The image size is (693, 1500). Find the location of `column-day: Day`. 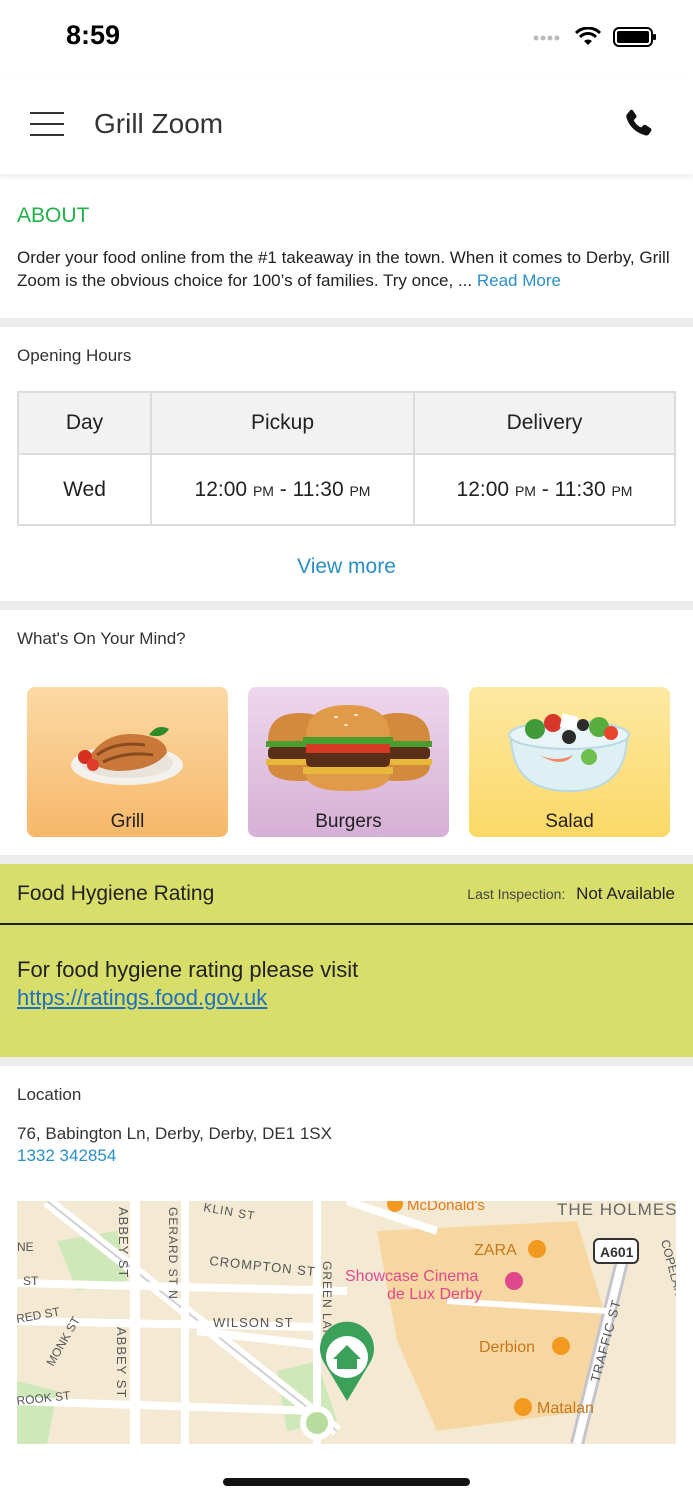

column-day: Day is located at coordinates (84, 423).